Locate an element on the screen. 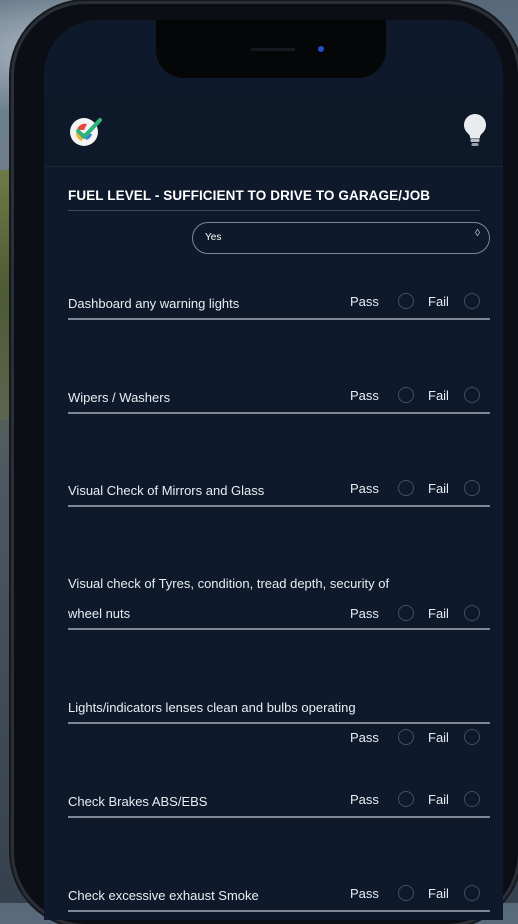 The width and height of the screenshot is (518, 924). item-label: Check excessive exhaust Smoke is located at coordinates (163, 895).